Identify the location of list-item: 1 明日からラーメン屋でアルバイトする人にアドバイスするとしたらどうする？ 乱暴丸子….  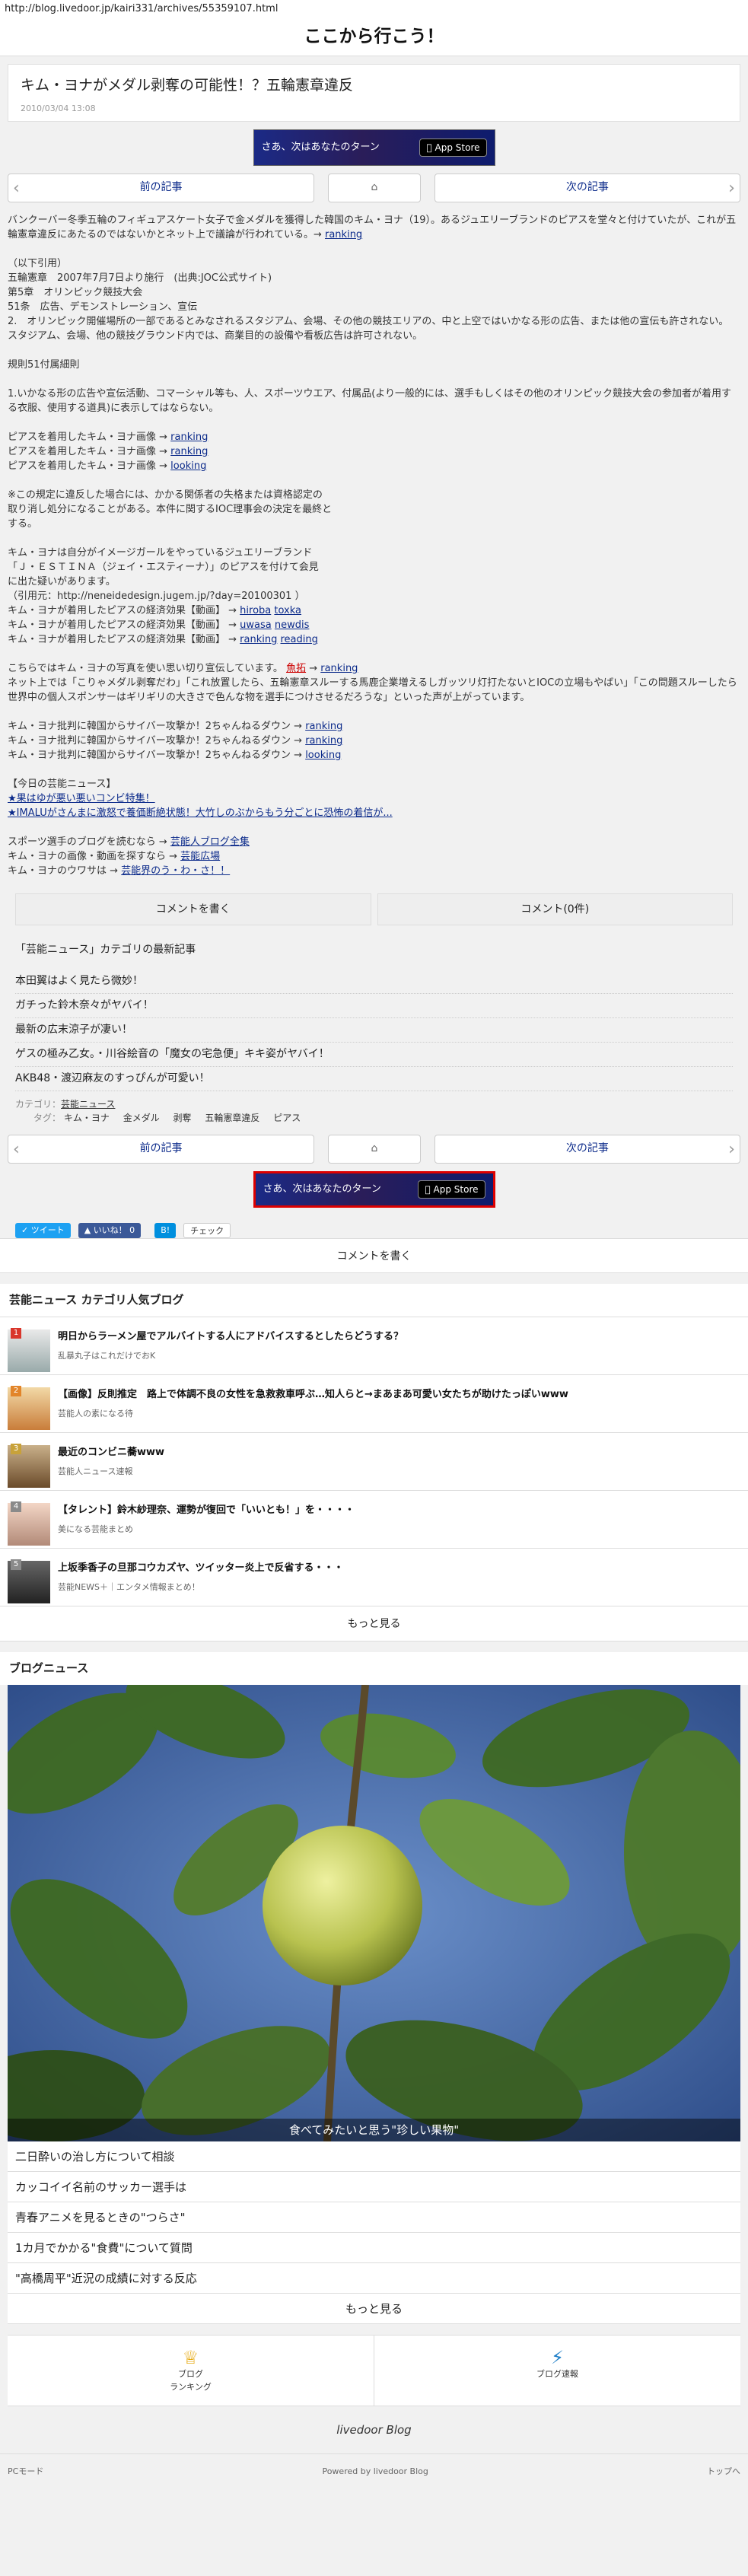
(374, 1346).